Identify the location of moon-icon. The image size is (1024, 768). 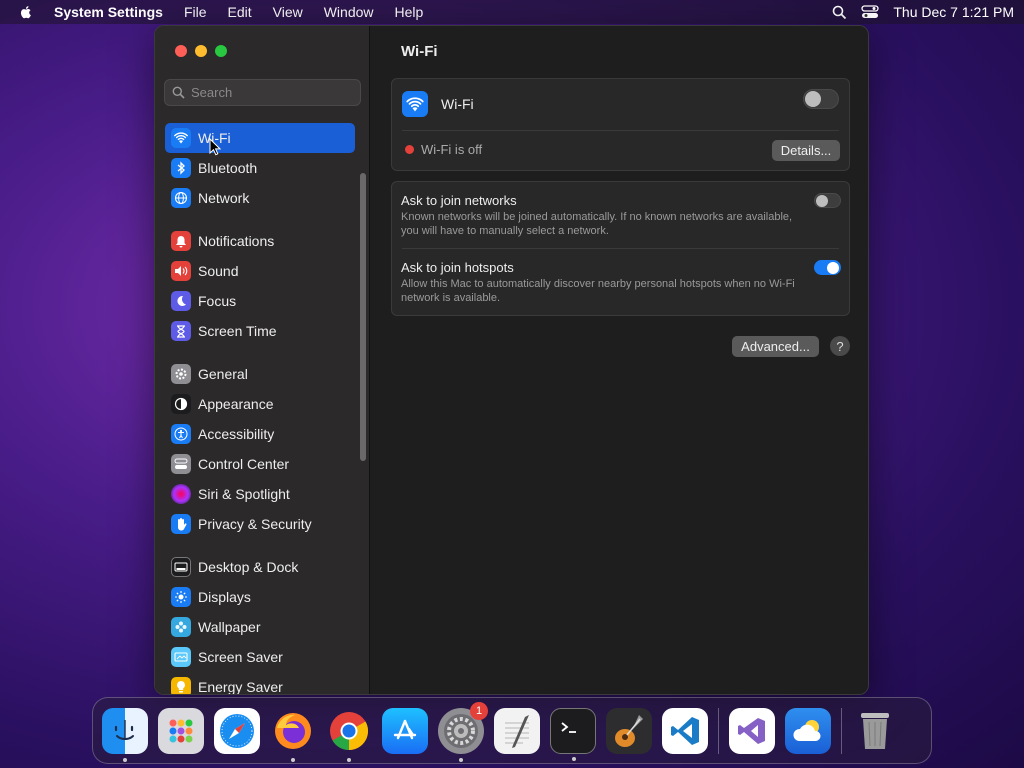
(181, 301).